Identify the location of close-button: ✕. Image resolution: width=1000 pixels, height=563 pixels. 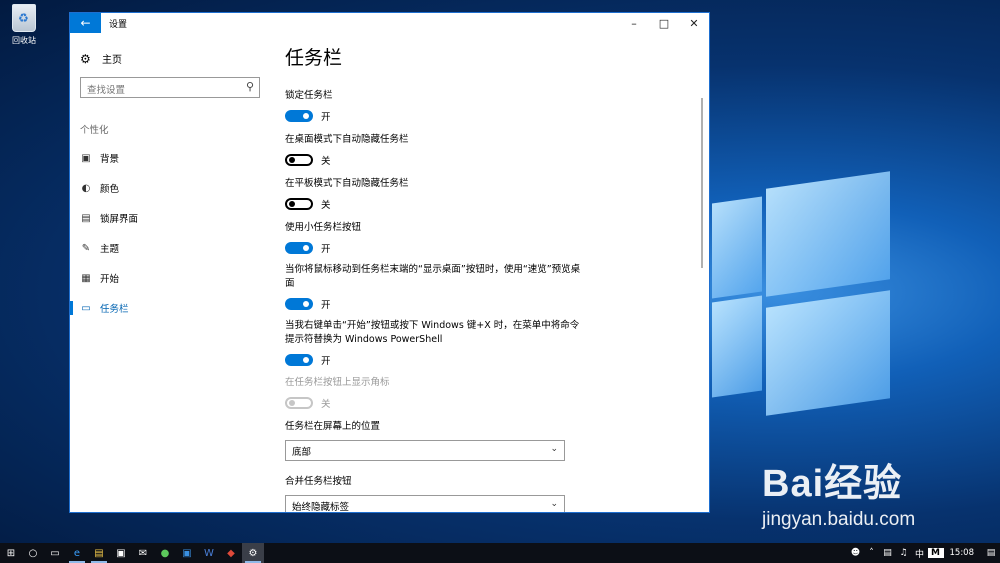
(694, 23).